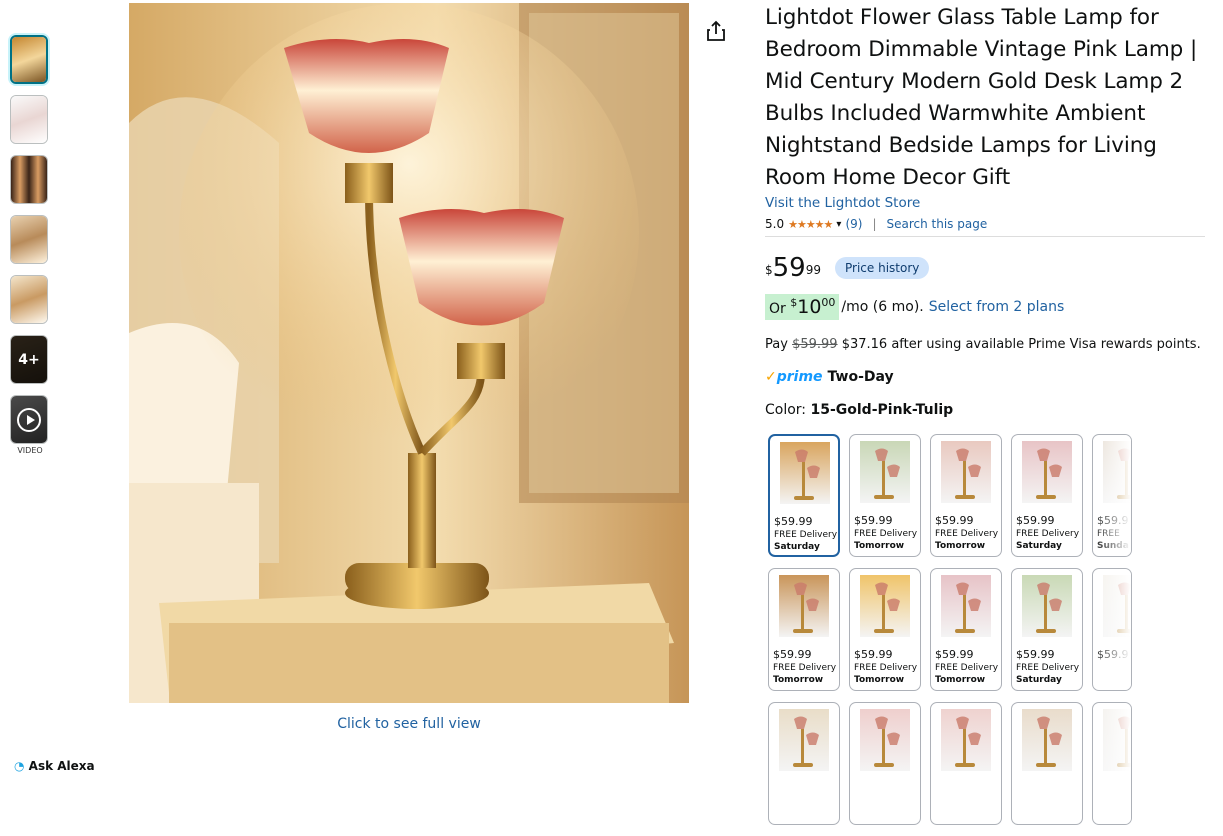  What do you see at coordinates (985, 268) in the screenshot?
I see `price-row: $5999 Price history` at bounding box center [985, 268].